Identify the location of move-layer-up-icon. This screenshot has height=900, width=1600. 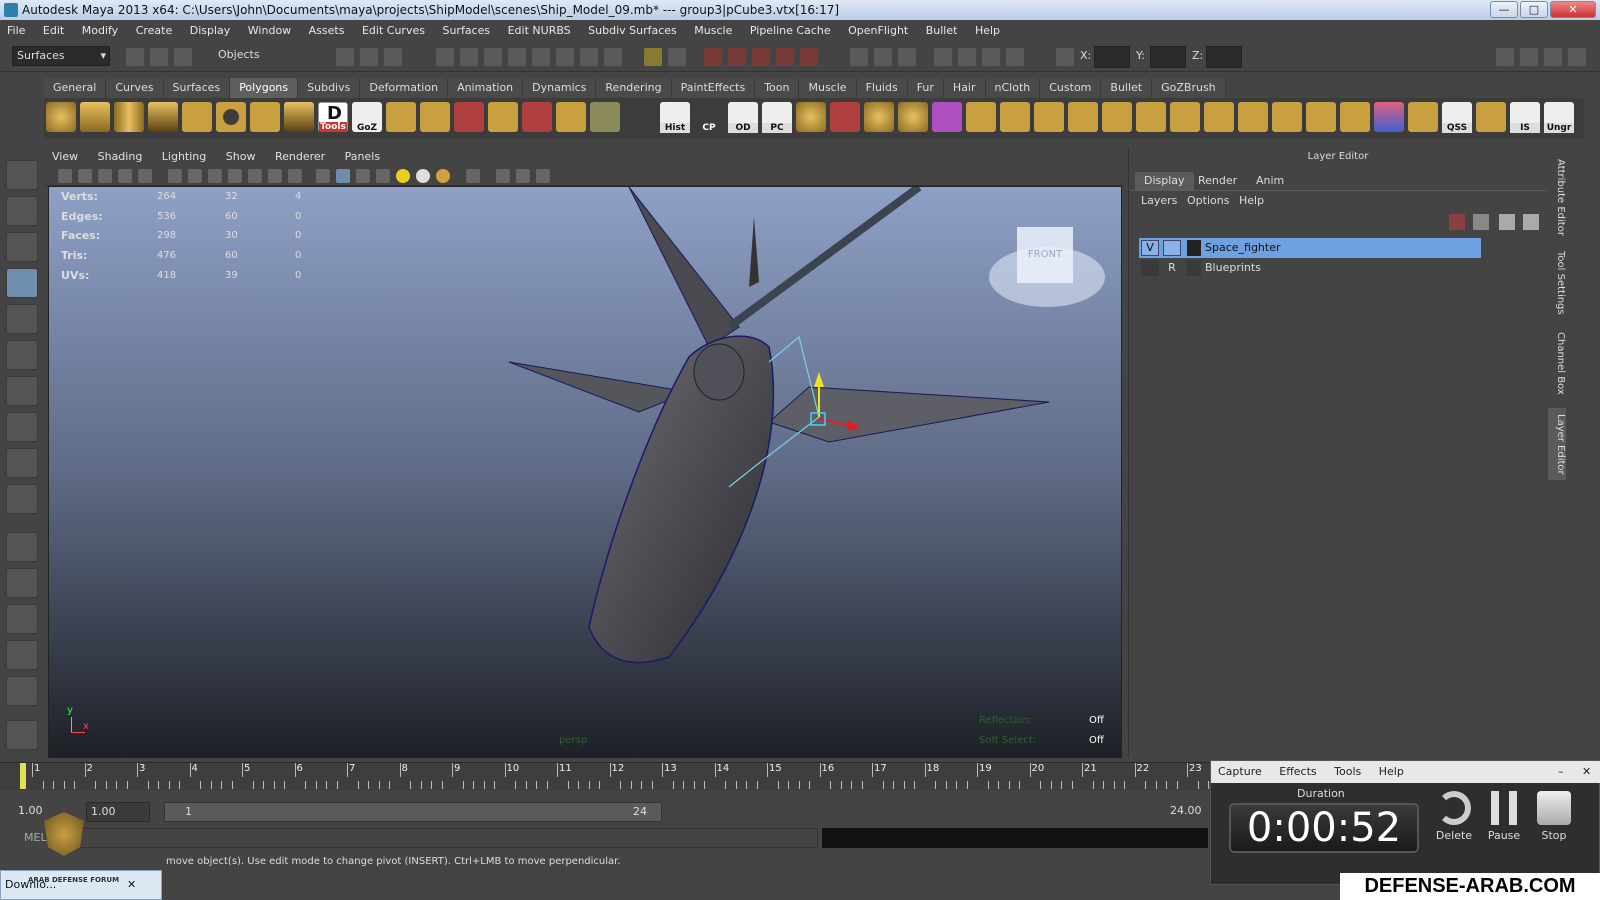
(1507, 222).